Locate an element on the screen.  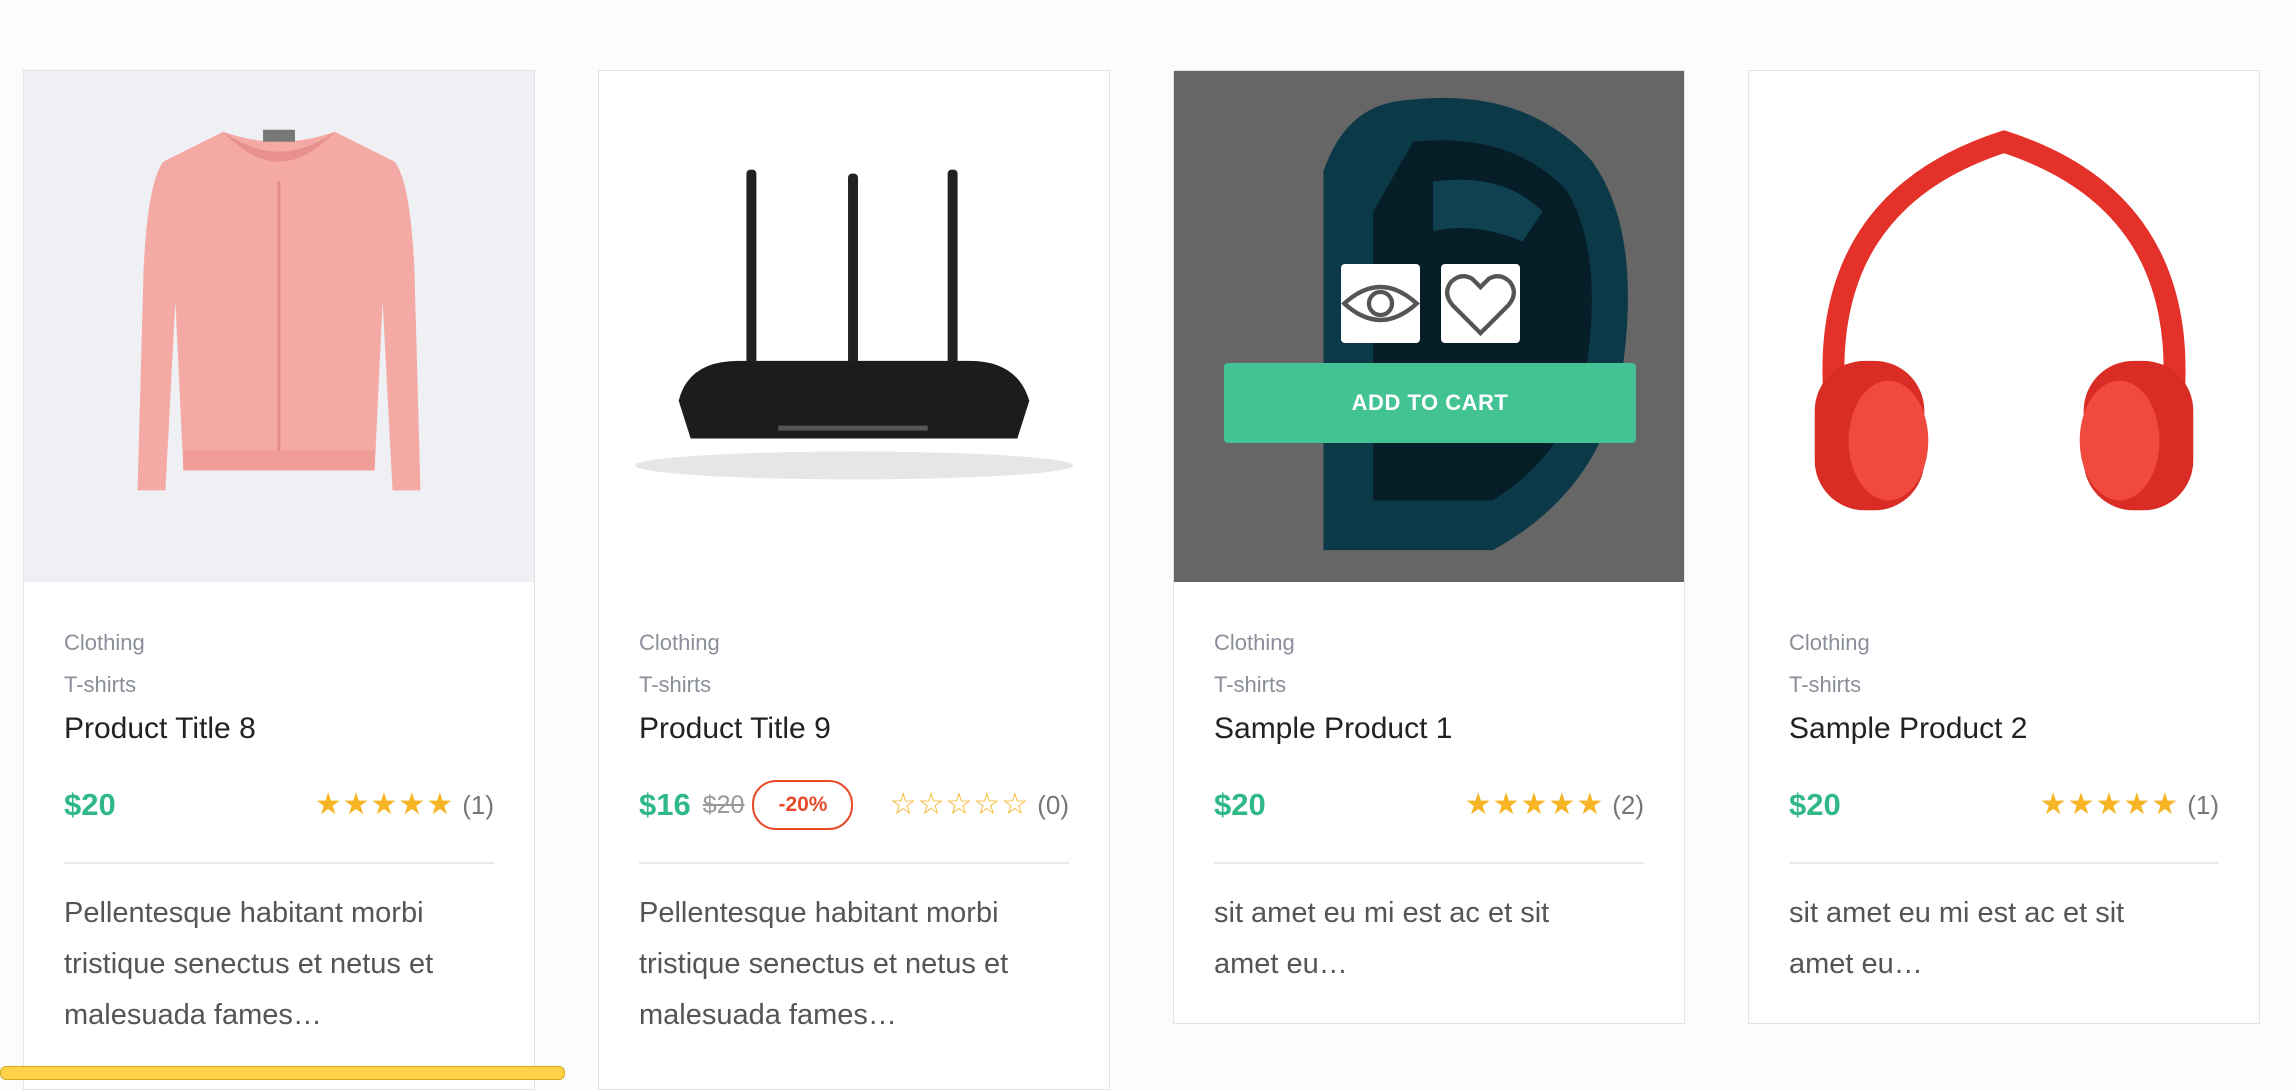
bottom-strip is located at coordinates (282, 1073).